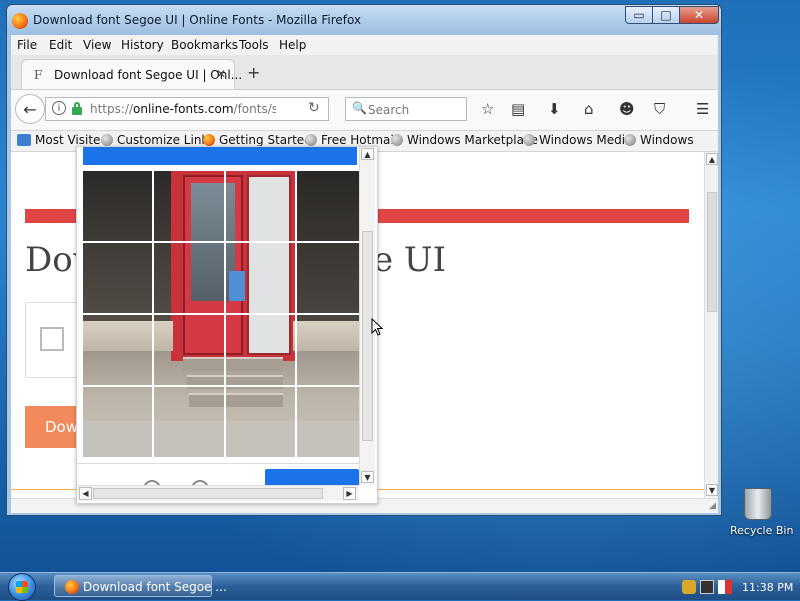 This screenshot has height=601, width=800. Describe the element at coordinates (639, 15) in the screenshot. I see `minimize-button: ▭` at that location.